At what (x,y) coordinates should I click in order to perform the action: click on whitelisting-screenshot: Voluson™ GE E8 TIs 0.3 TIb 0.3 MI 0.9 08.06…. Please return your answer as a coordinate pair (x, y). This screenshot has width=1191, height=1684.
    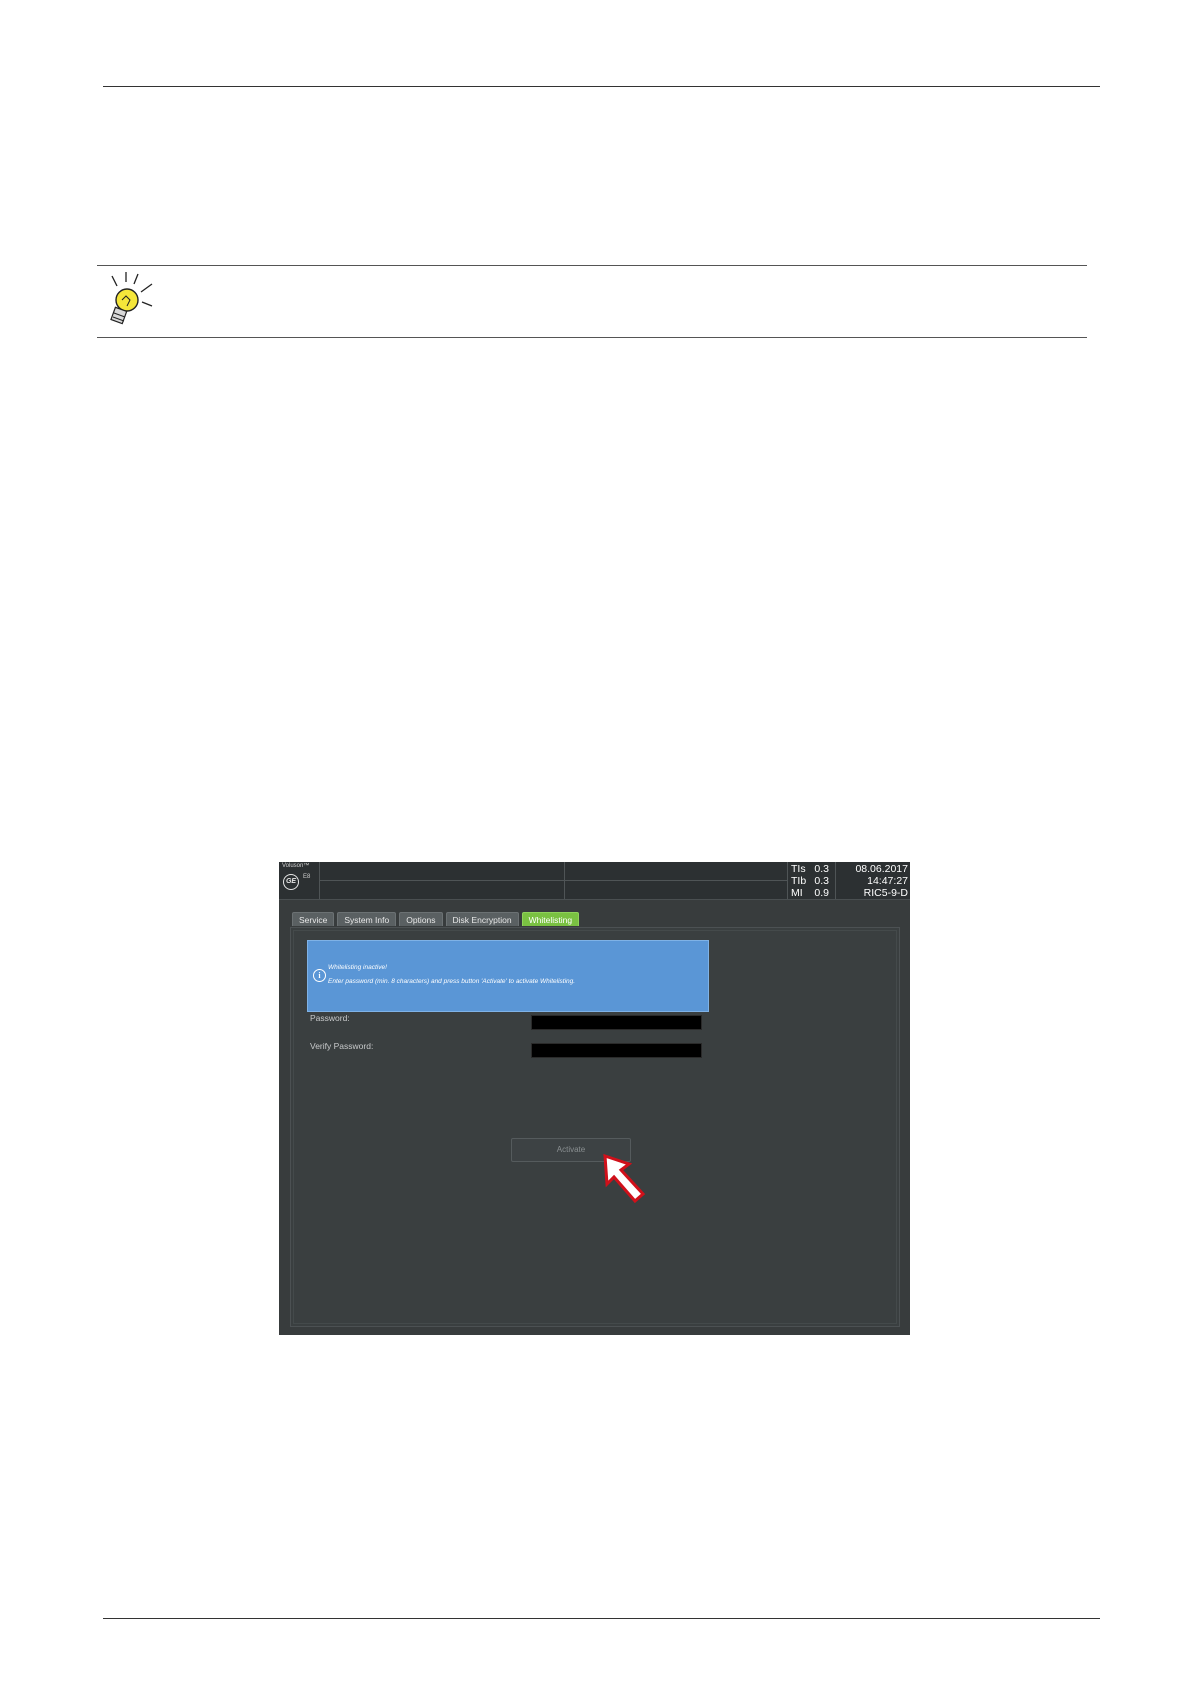
    Looking at the image, I should click on (594, 1098).